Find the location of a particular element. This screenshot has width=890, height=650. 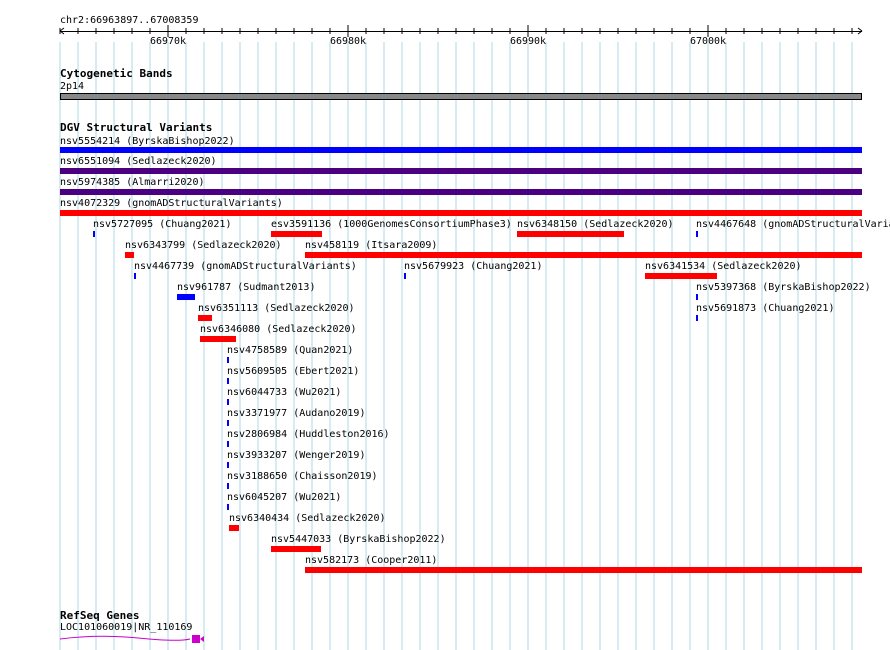

ruler-tick-label: 67000k is located at coordinates (708, 41).